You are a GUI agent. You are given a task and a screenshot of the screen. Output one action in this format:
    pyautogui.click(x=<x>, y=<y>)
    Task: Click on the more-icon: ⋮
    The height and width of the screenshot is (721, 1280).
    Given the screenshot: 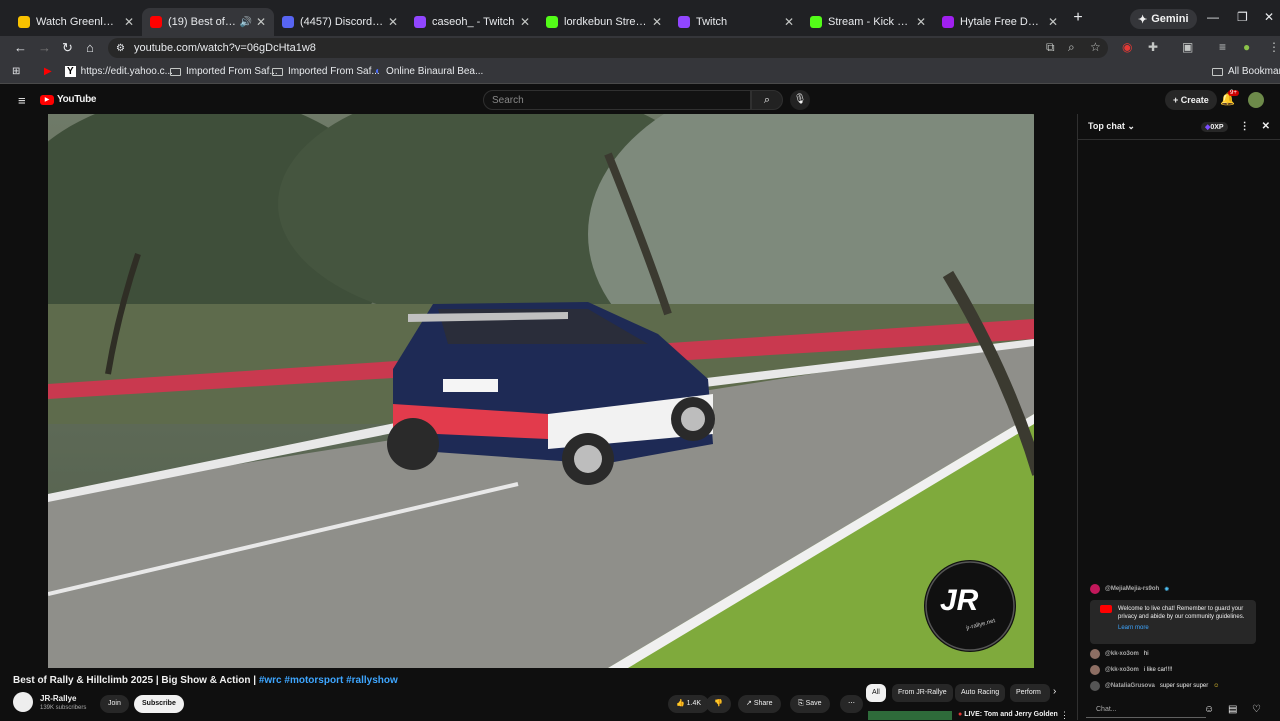 What is the action you would take?
    pyautogui.click(x=1245, y=126)
    